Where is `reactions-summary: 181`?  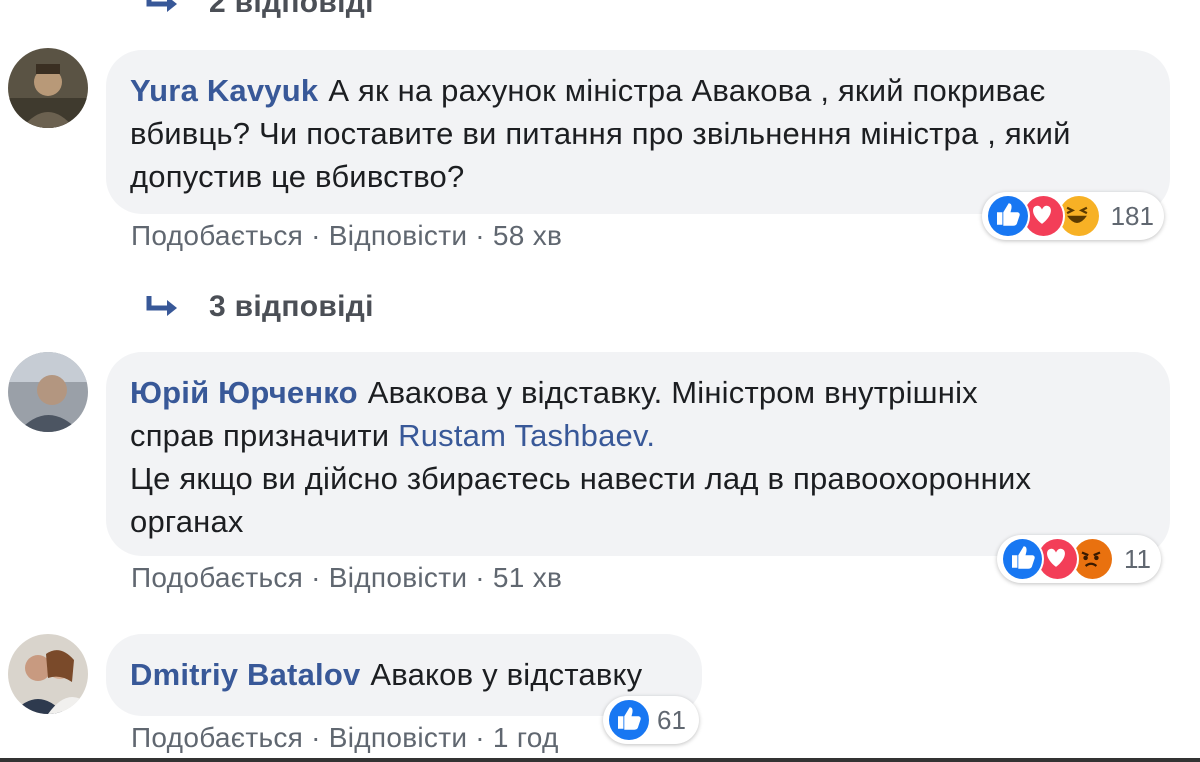
reactions-summary: 181 is located at coordinates (1073, 216).